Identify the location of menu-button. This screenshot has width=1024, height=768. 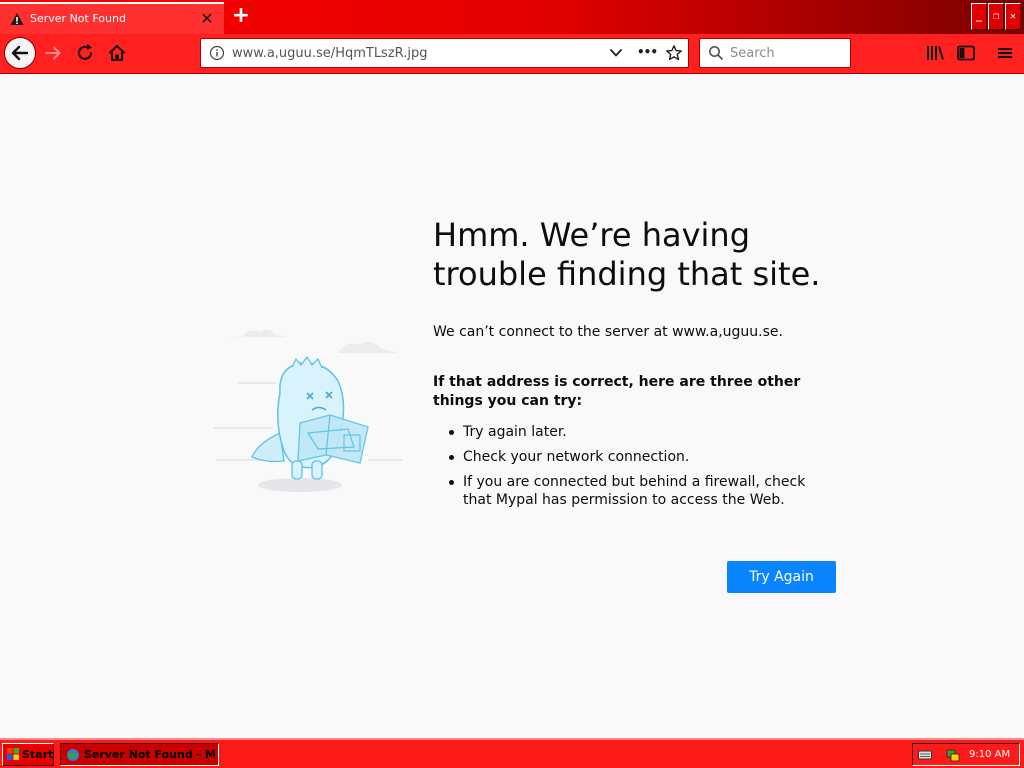
(1005, 53).